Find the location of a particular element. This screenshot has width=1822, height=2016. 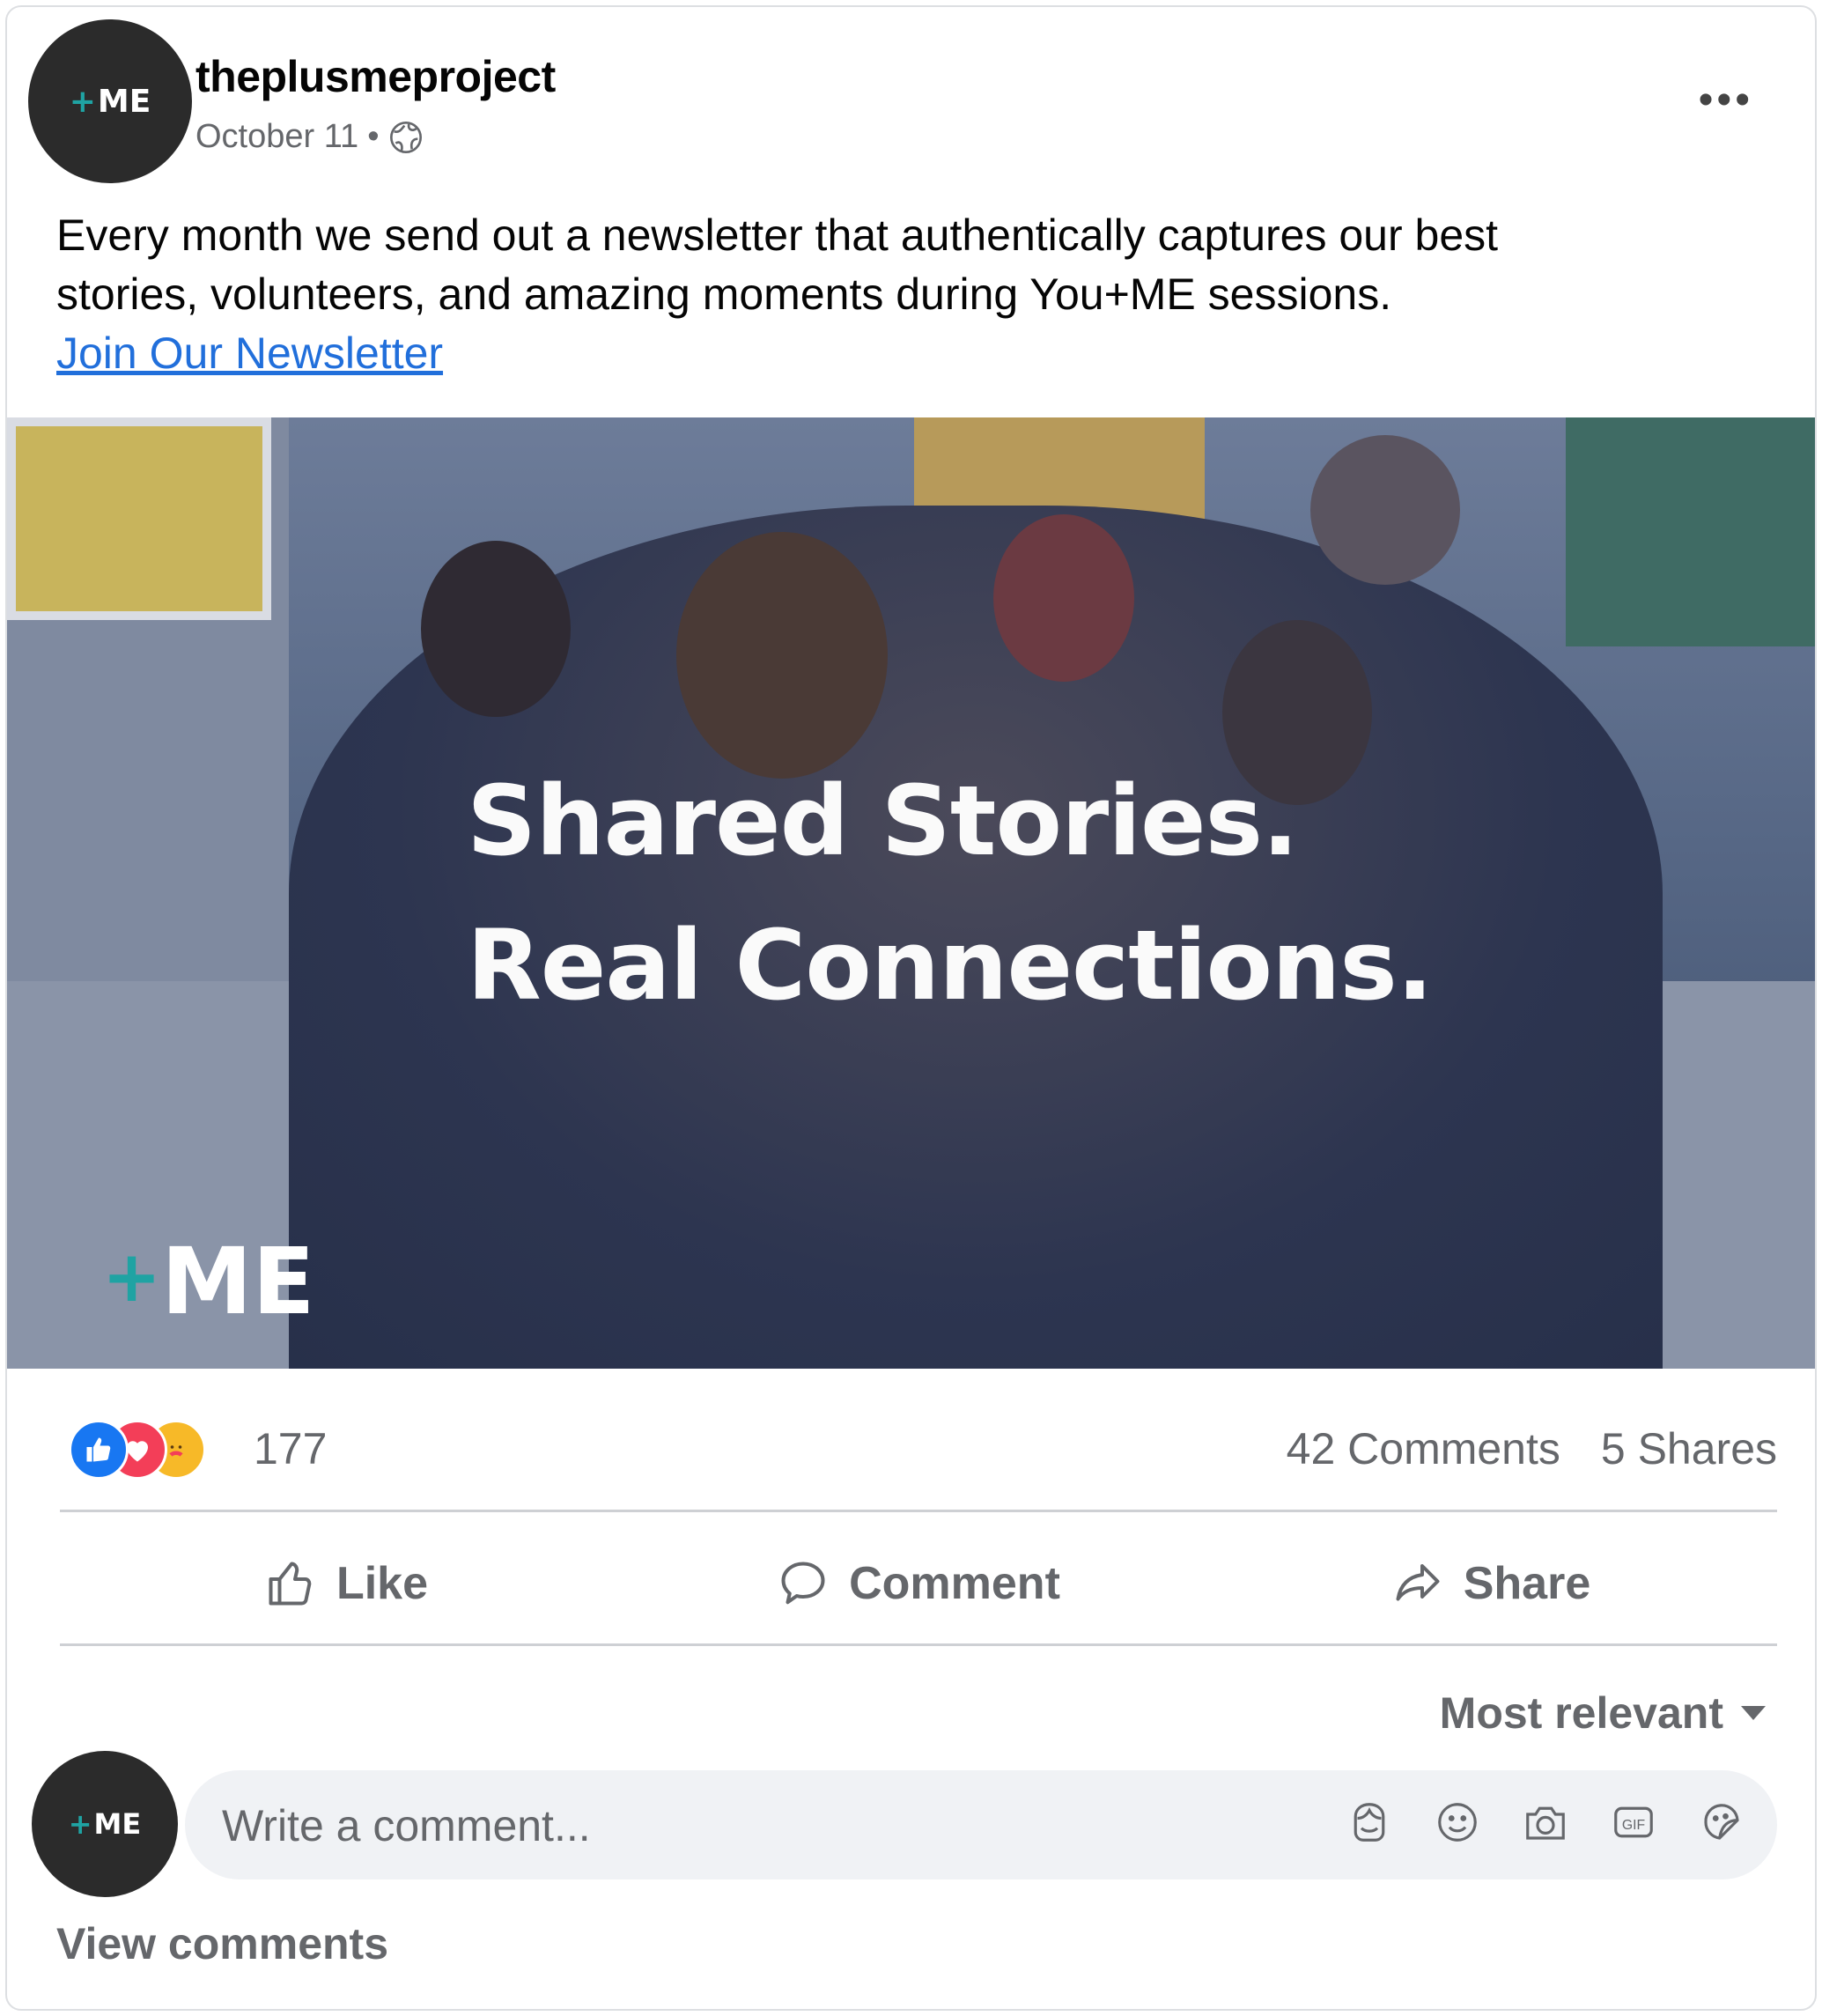

share-label: Share is located at coordinates (1527, 1584).